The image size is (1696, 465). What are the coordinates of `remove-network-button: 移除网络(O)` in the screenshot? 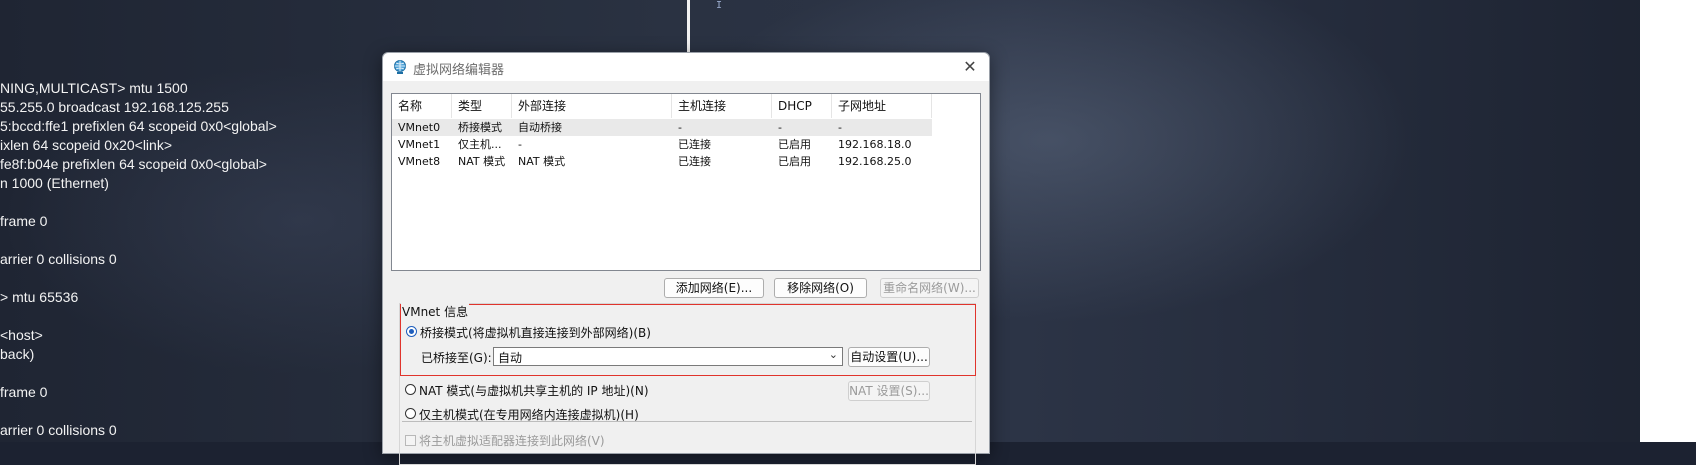 It's located at (820, 288).